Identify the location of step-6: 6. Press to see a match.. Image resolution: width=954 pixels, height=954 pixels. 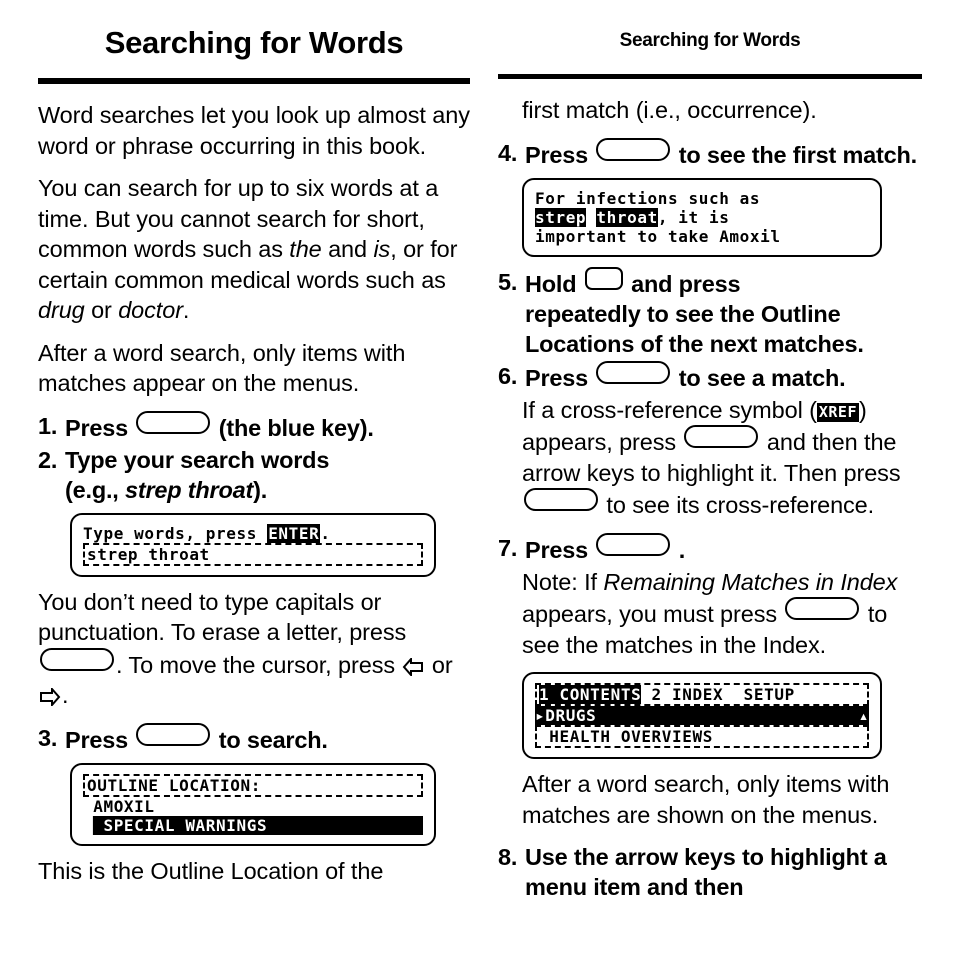
(710, 376).